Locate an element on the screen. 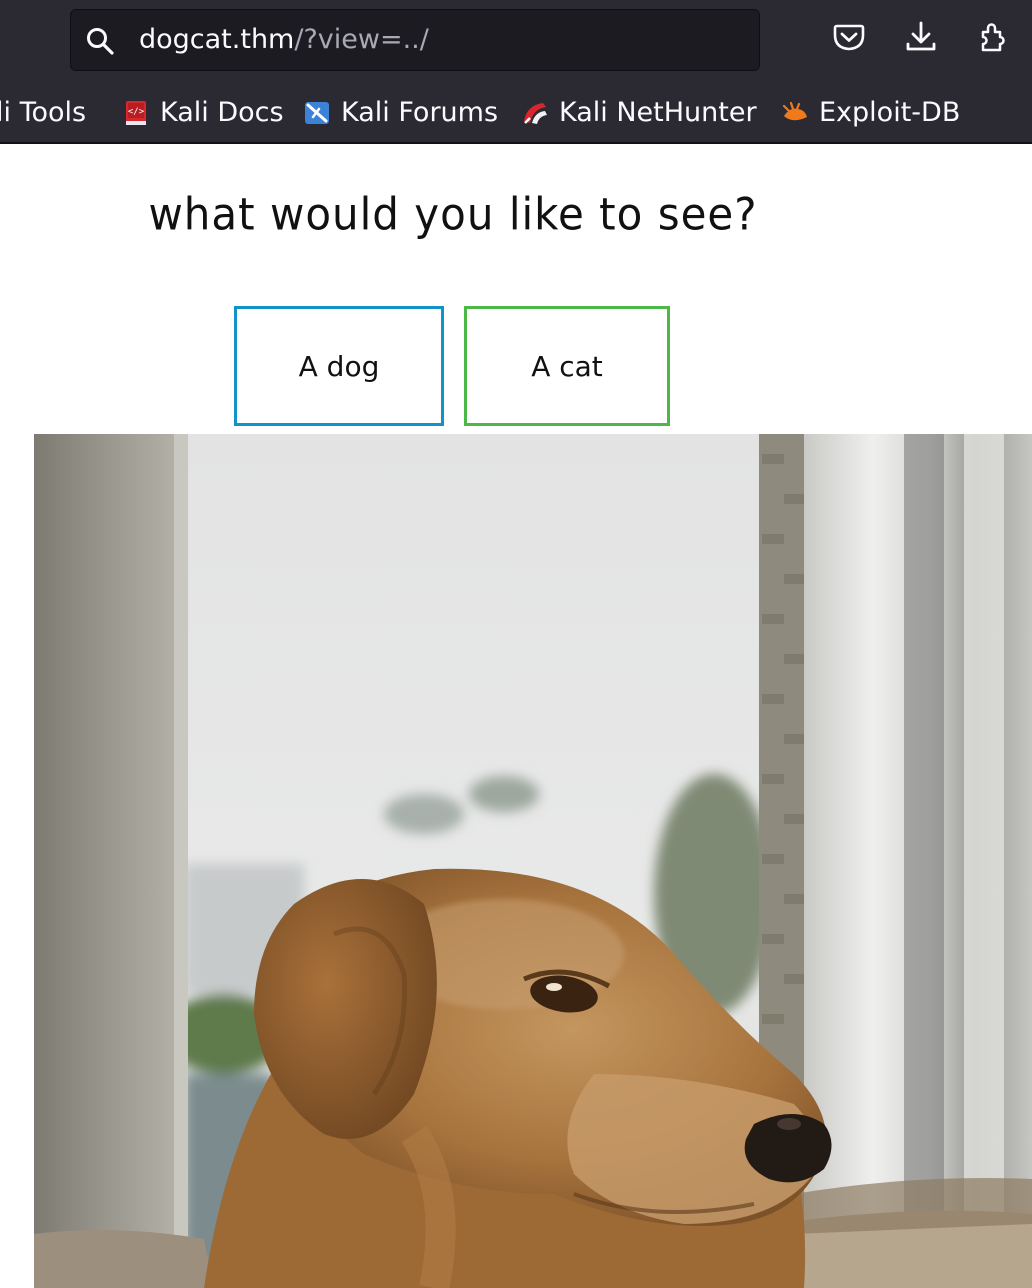  bookmark-exploit-db: Exploit-DB is located at coordinates (870, 113).